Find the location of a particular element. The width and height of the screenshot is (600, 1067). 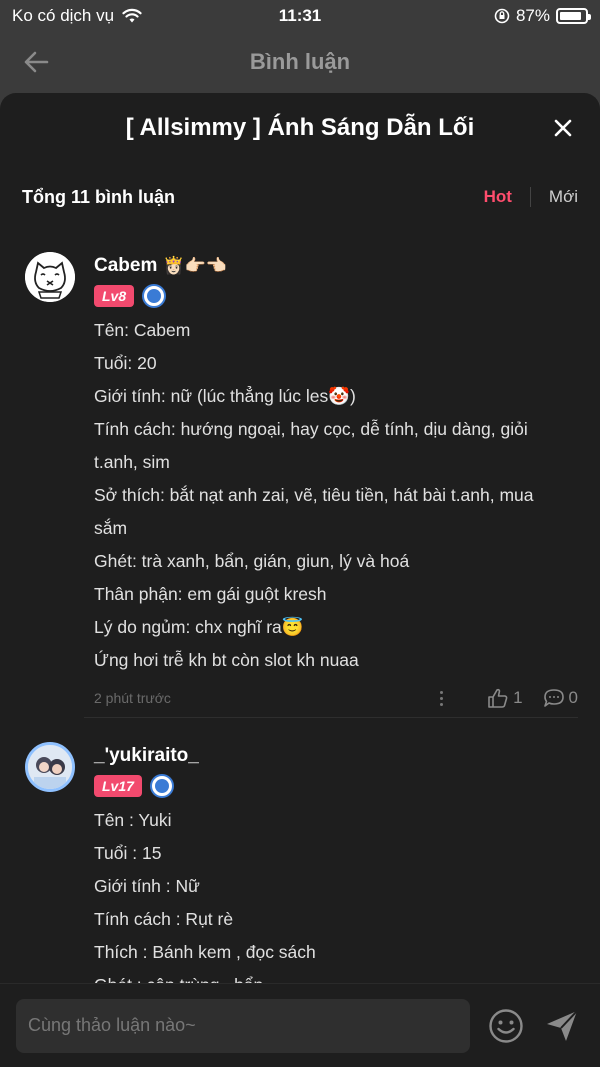

comment-line: Thích : Bánh kem , đọc sách is located at coordinates (205, 952).